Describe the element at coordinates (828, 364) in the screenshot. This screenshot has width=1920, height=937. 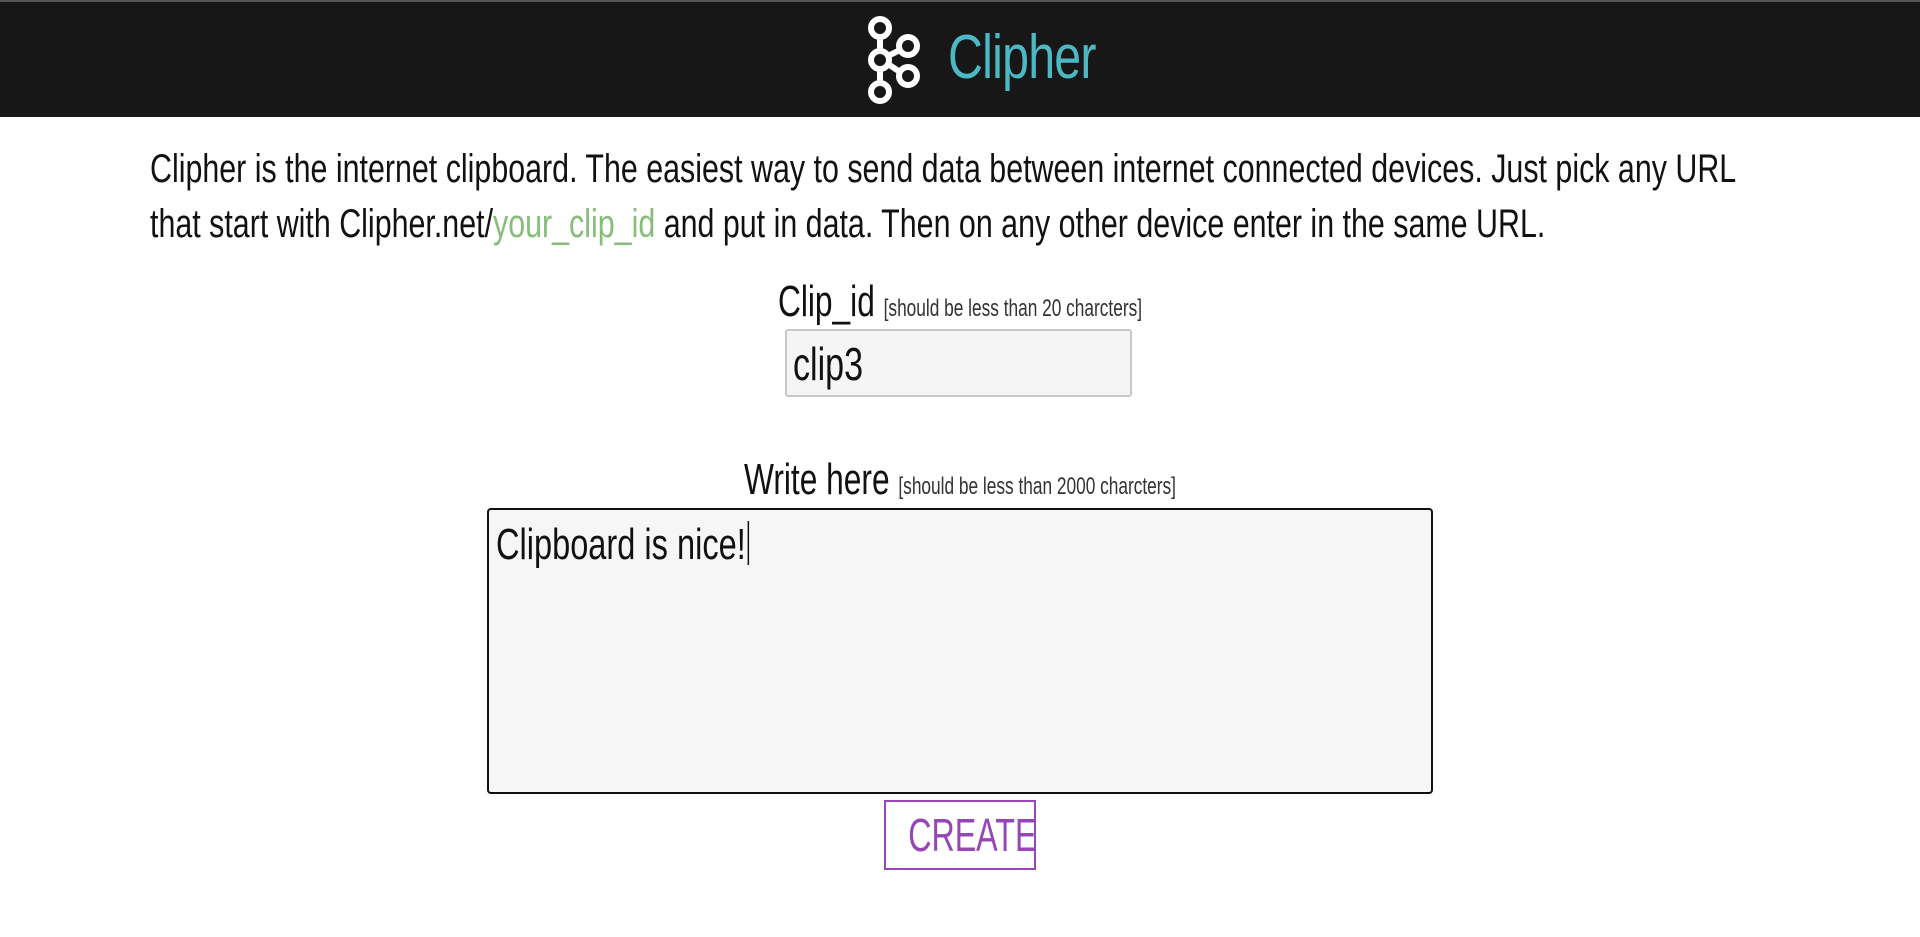
I see `clip-id-value: clip3` at that location.